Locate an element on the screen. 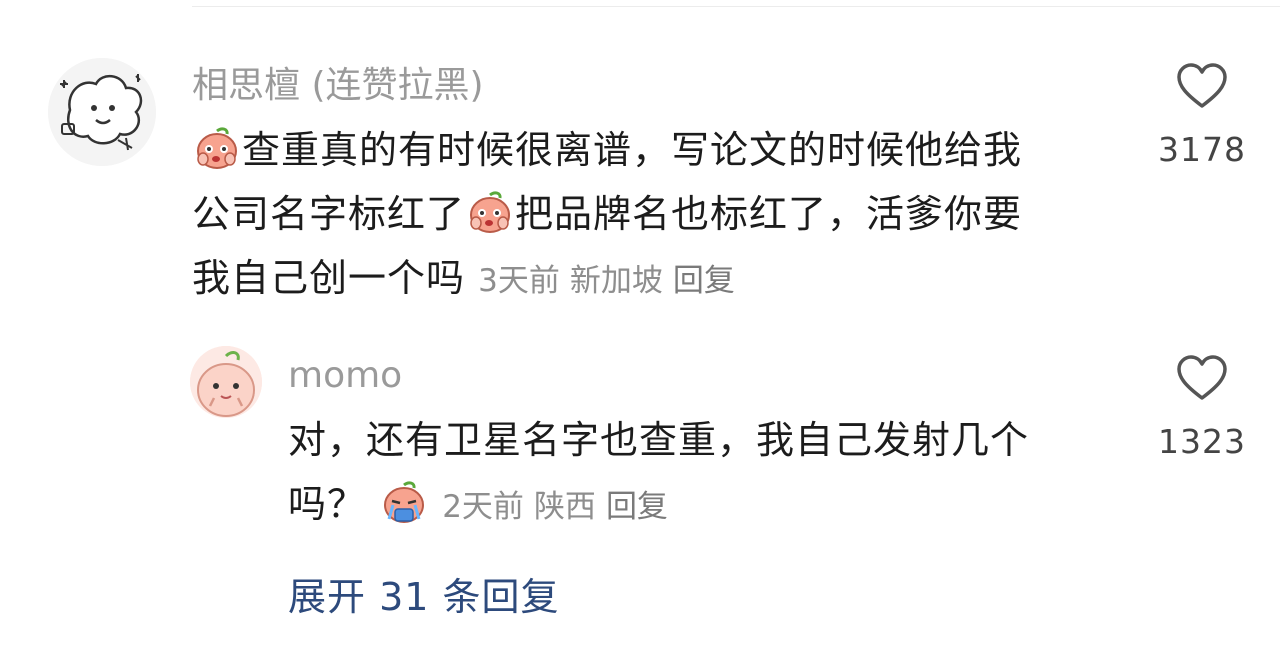 The width and height of the screenshot is (1280, 656). comment-time: 3天前 is located at coordinates (519, 281).